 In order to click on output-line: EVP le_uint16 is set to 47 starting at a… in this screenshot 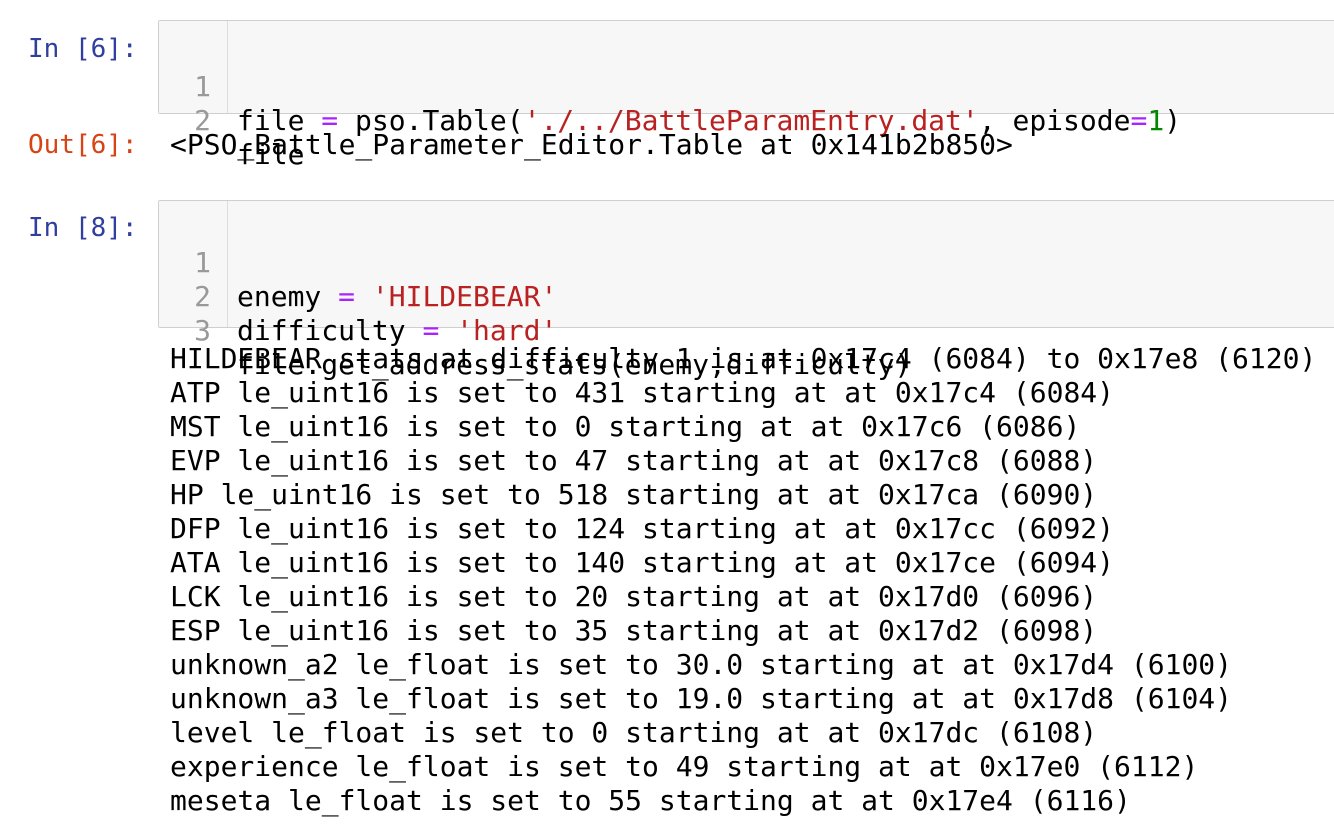, I will do `click(634, 460)`.